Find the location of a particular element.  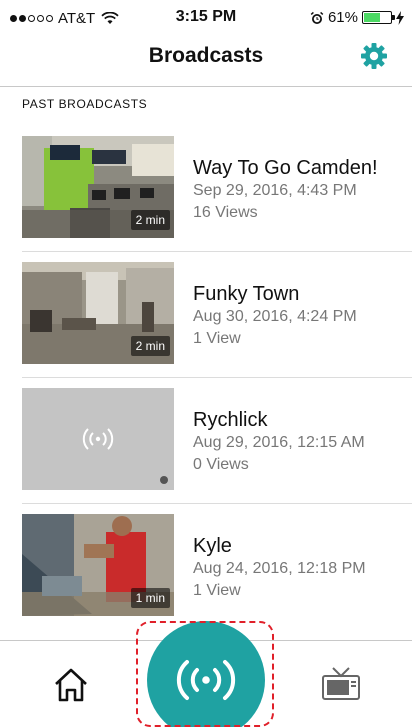

start-broadcast-button is located at coordinates (206, 674).